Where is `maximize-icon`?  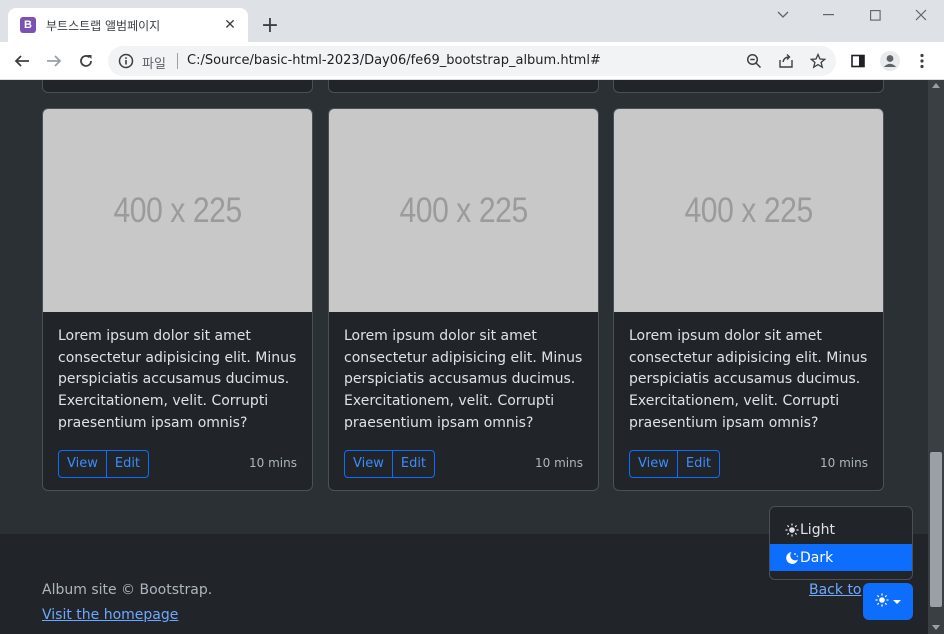
maximize-icon is located at coordinates (875, 15).